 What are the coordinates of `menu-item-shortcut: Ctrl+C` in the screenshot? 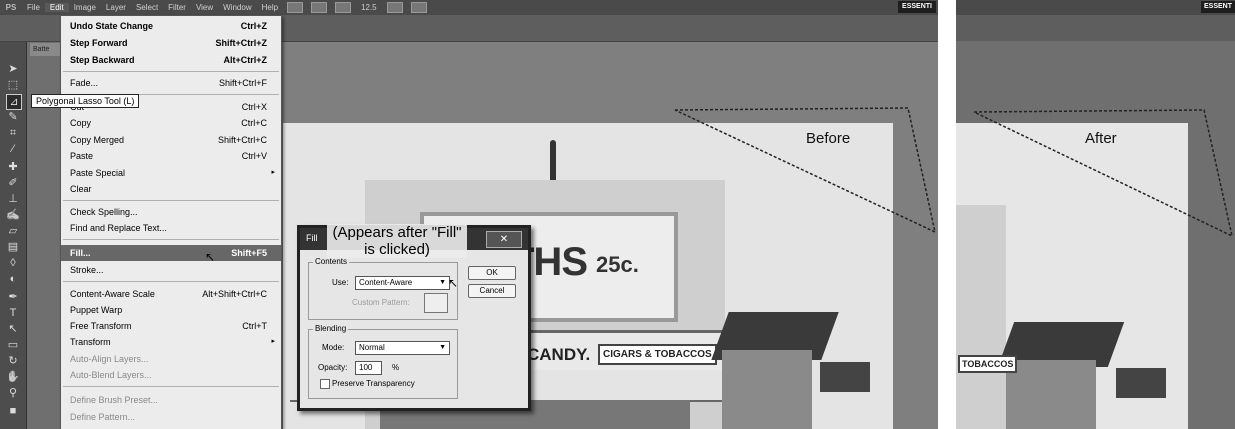 It's located at (254, 123).